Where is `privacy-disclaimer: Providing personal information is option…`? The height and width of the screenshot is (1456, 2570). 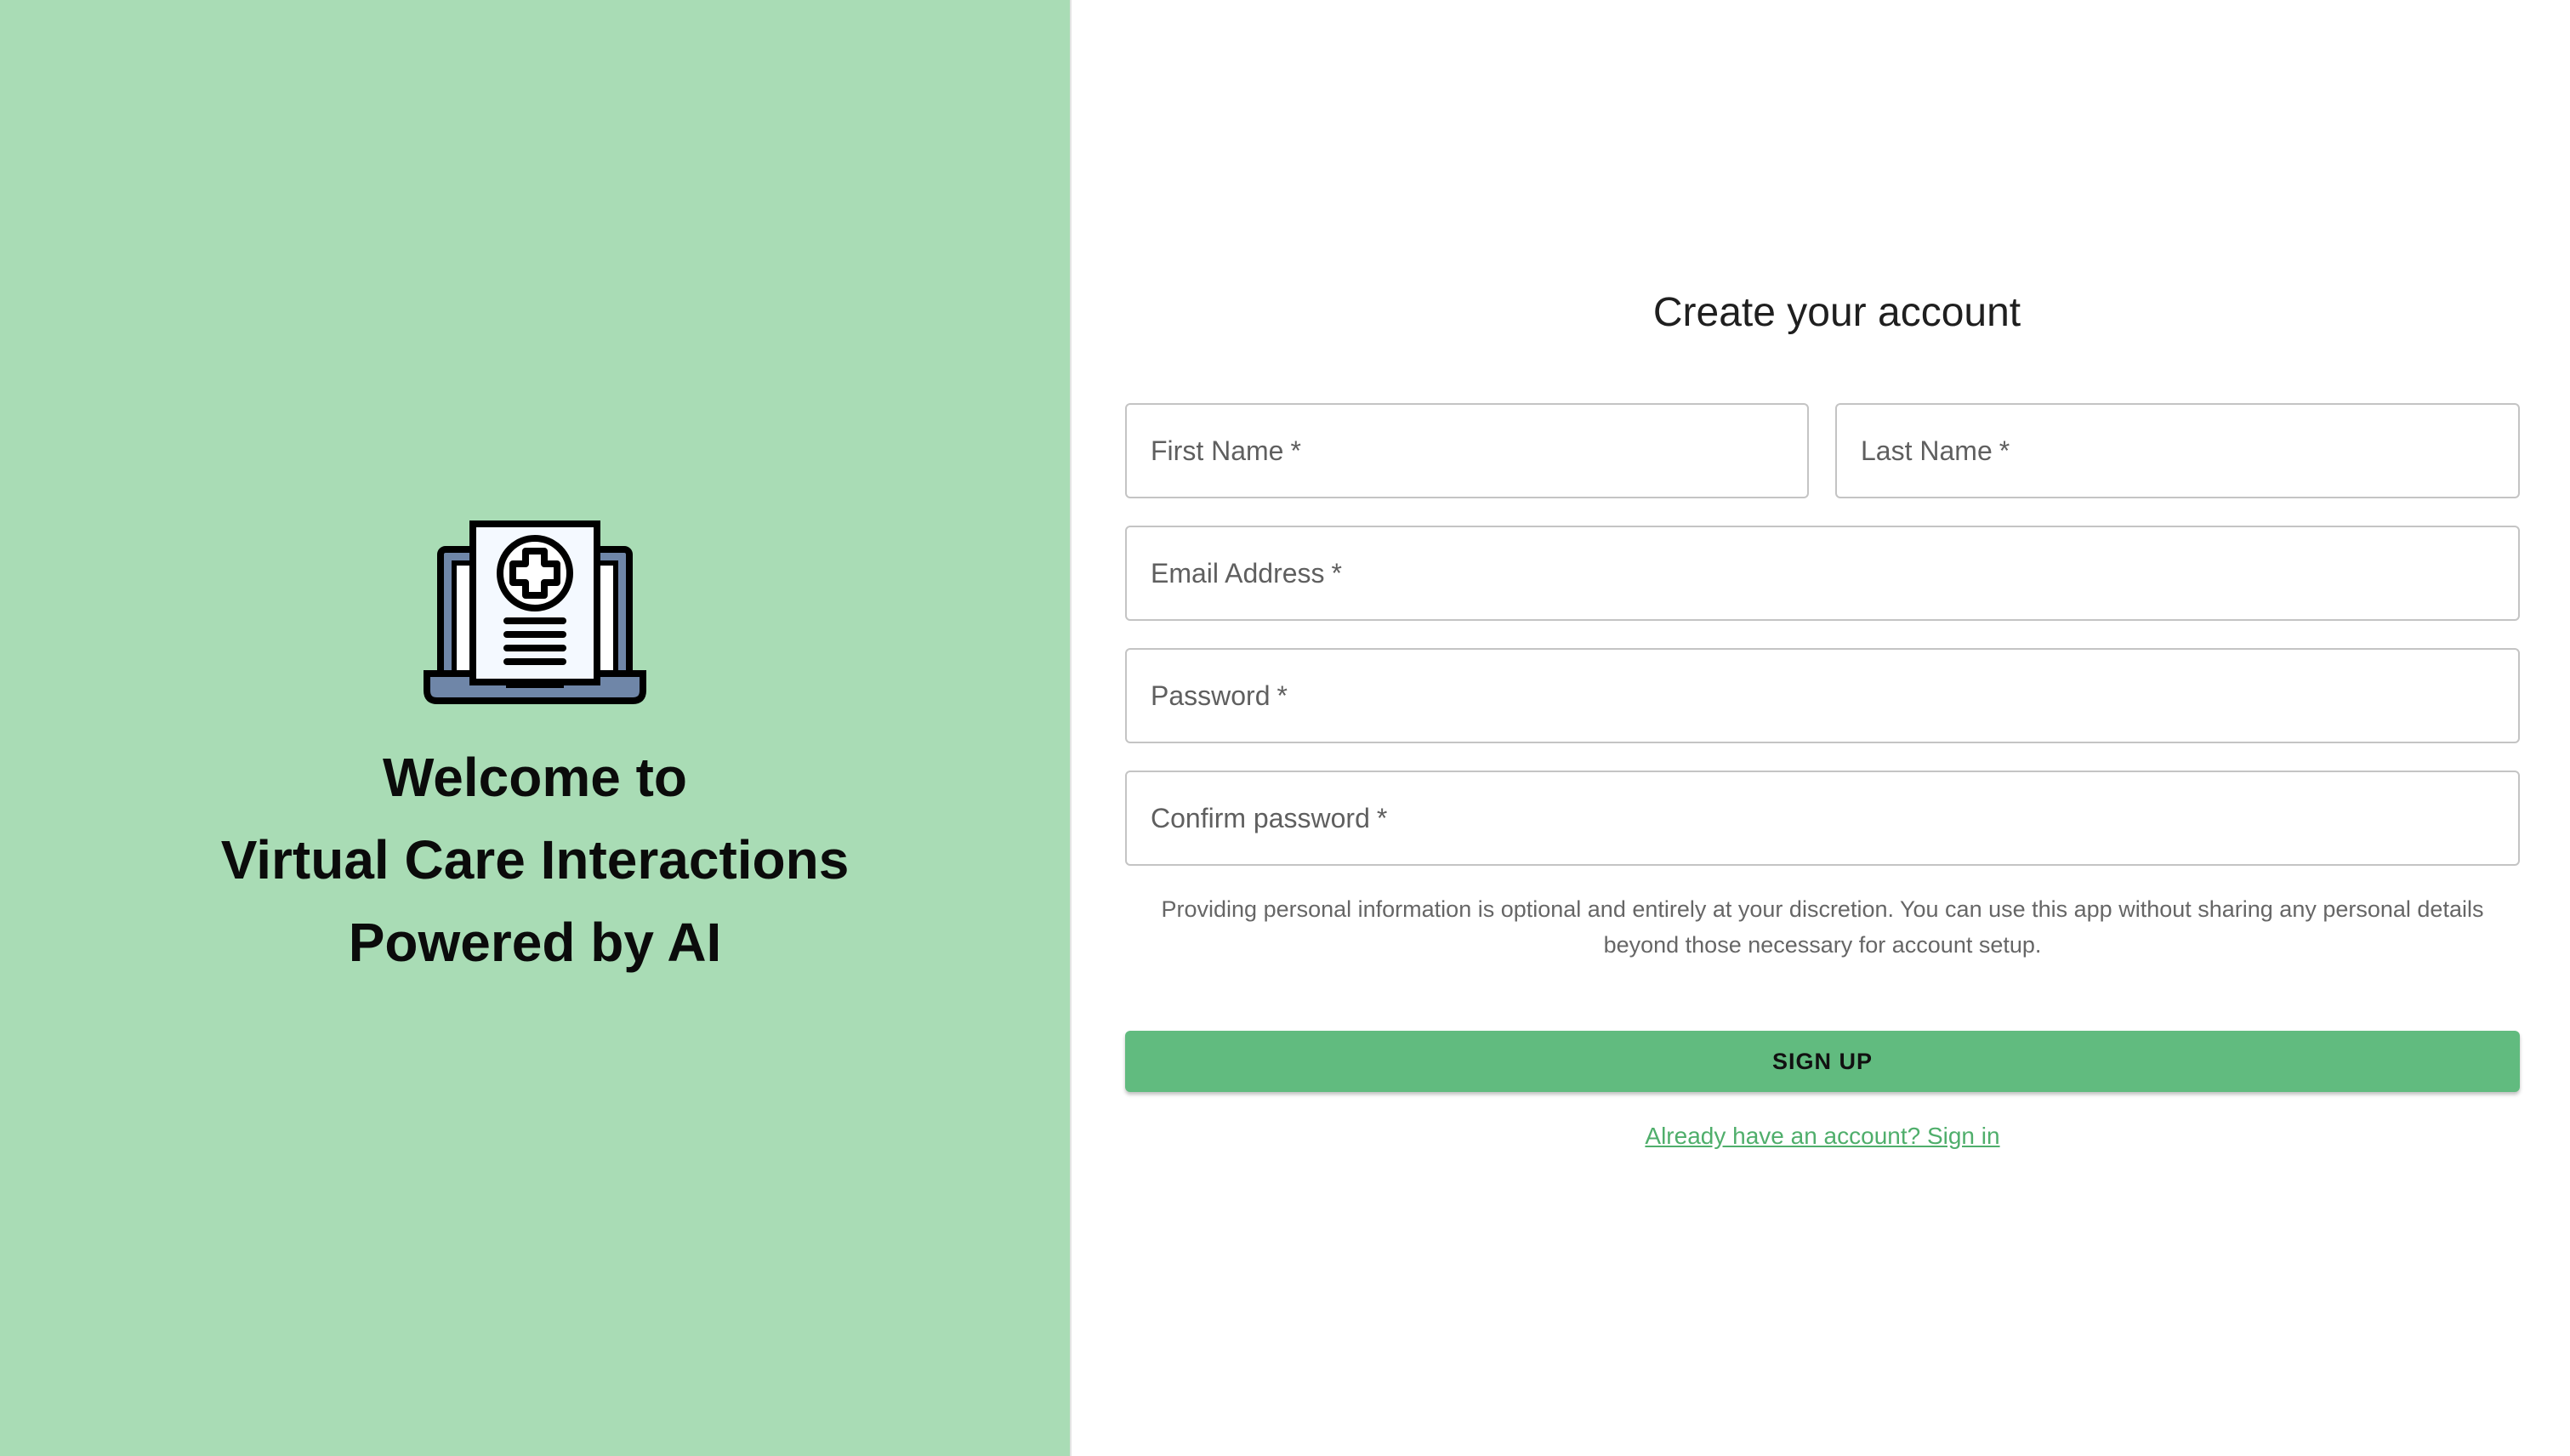
privacy-disclaimer: Providing personal information is option… is located at coordinates (1823, 927).